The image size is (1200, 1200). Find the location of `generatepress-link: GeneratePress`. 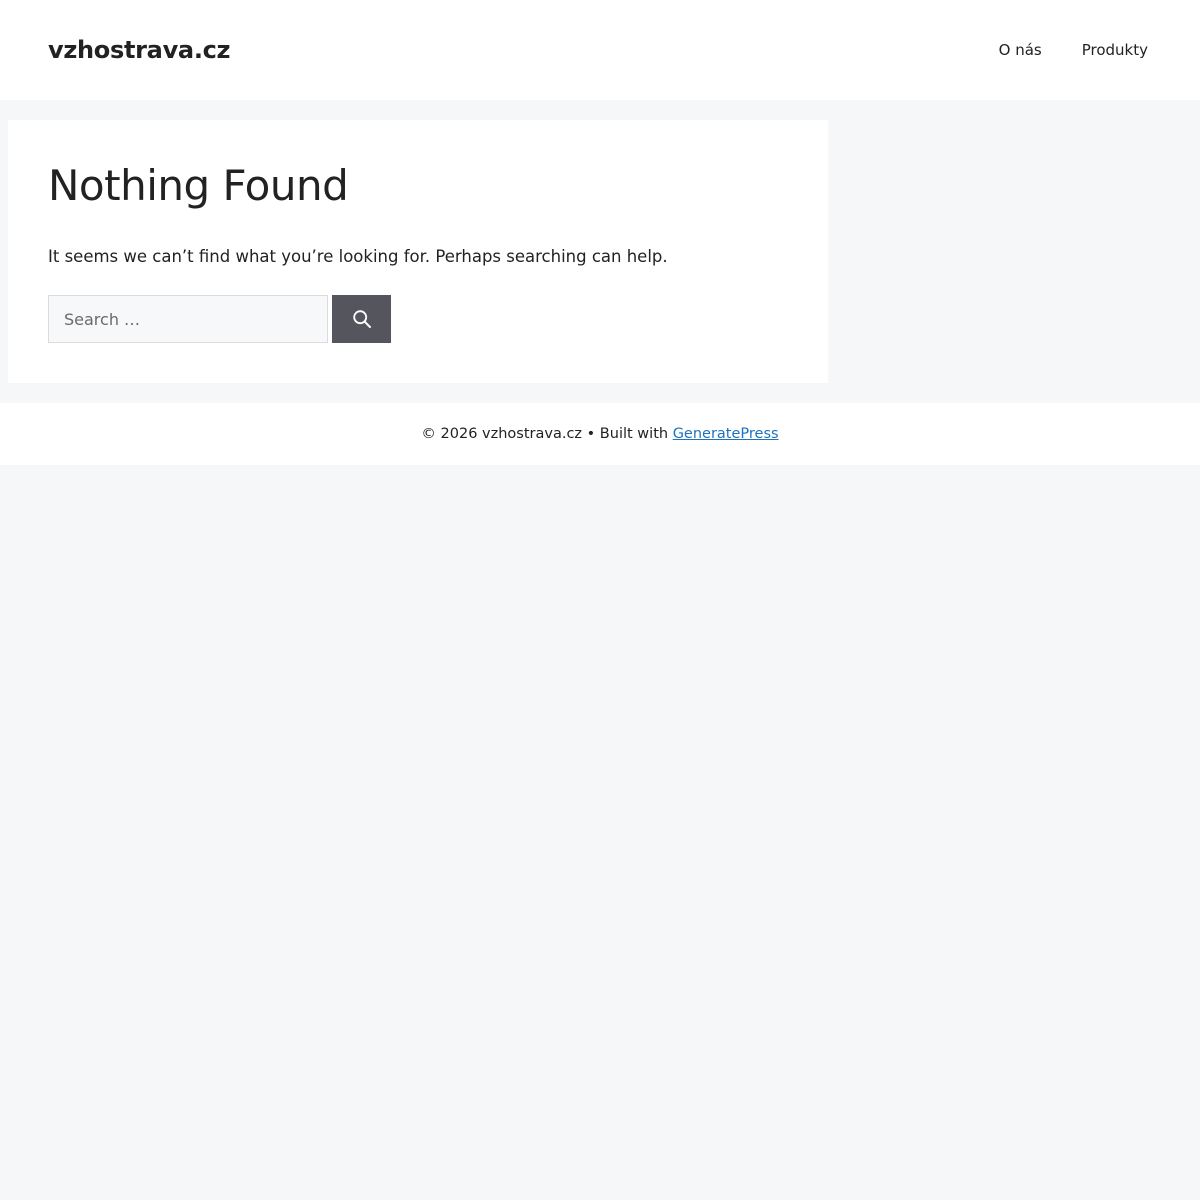

generatepress-link: GeneratePress is located at coordinates (726, 434).